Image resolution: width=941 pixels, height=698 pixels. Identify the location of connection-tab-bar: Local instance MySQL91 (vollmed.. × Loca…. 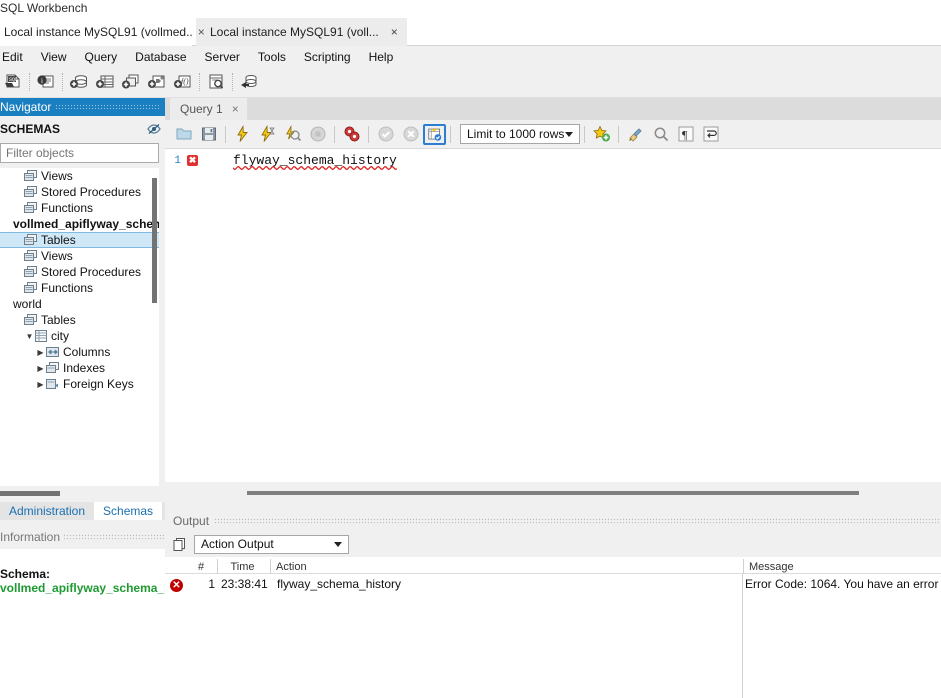
(470, 32).